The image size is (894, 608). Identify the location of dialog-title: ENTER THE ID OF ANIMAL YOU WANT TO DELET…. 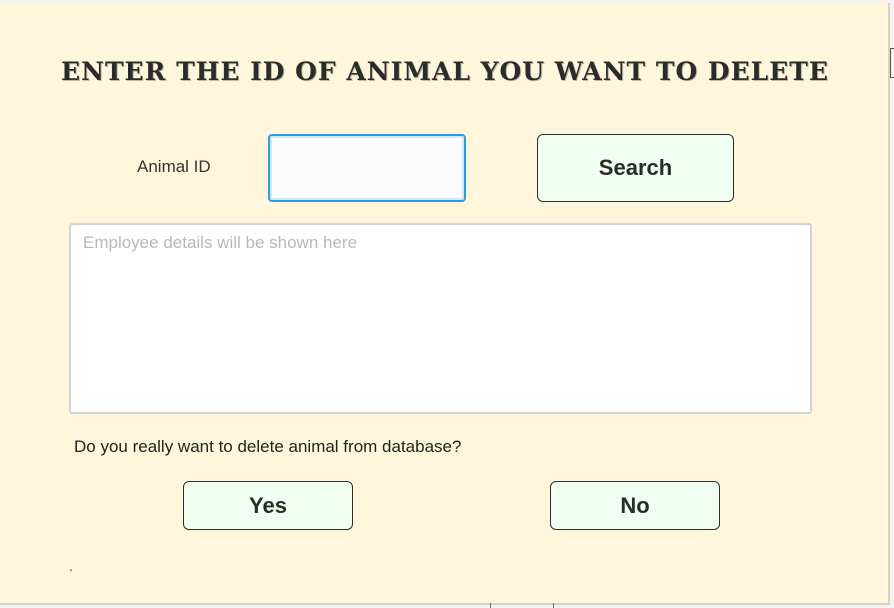
(445, 71).